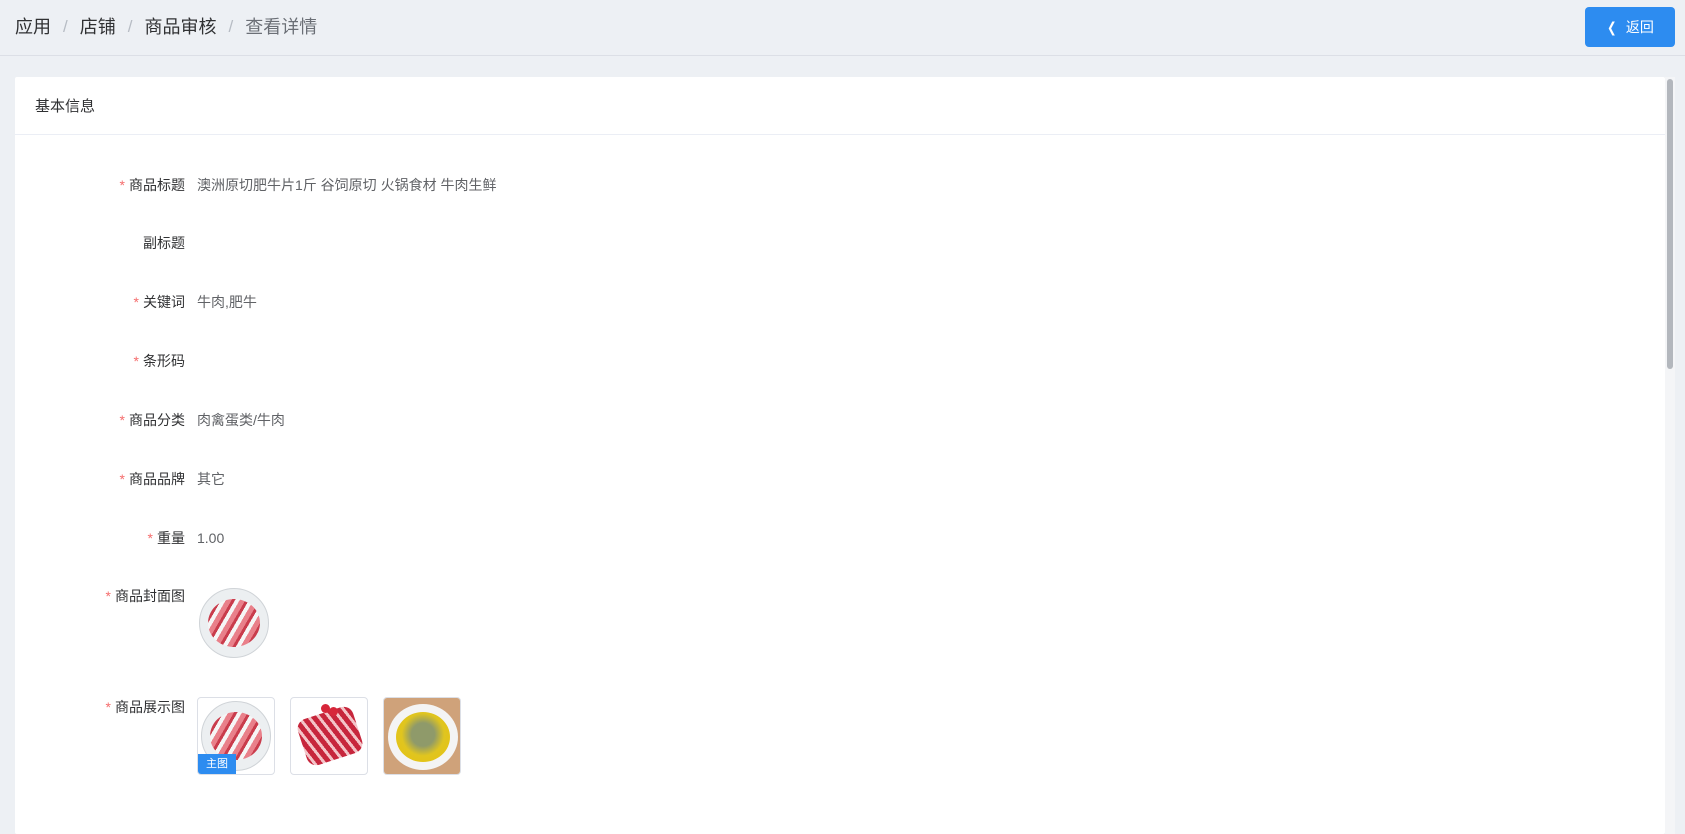 This screenshot has width=1685, height=834. What do you see at coordinates (515, 243) in the screenshot?
I see `field-subtitle: 副标题` at bounding box center [515, 243].